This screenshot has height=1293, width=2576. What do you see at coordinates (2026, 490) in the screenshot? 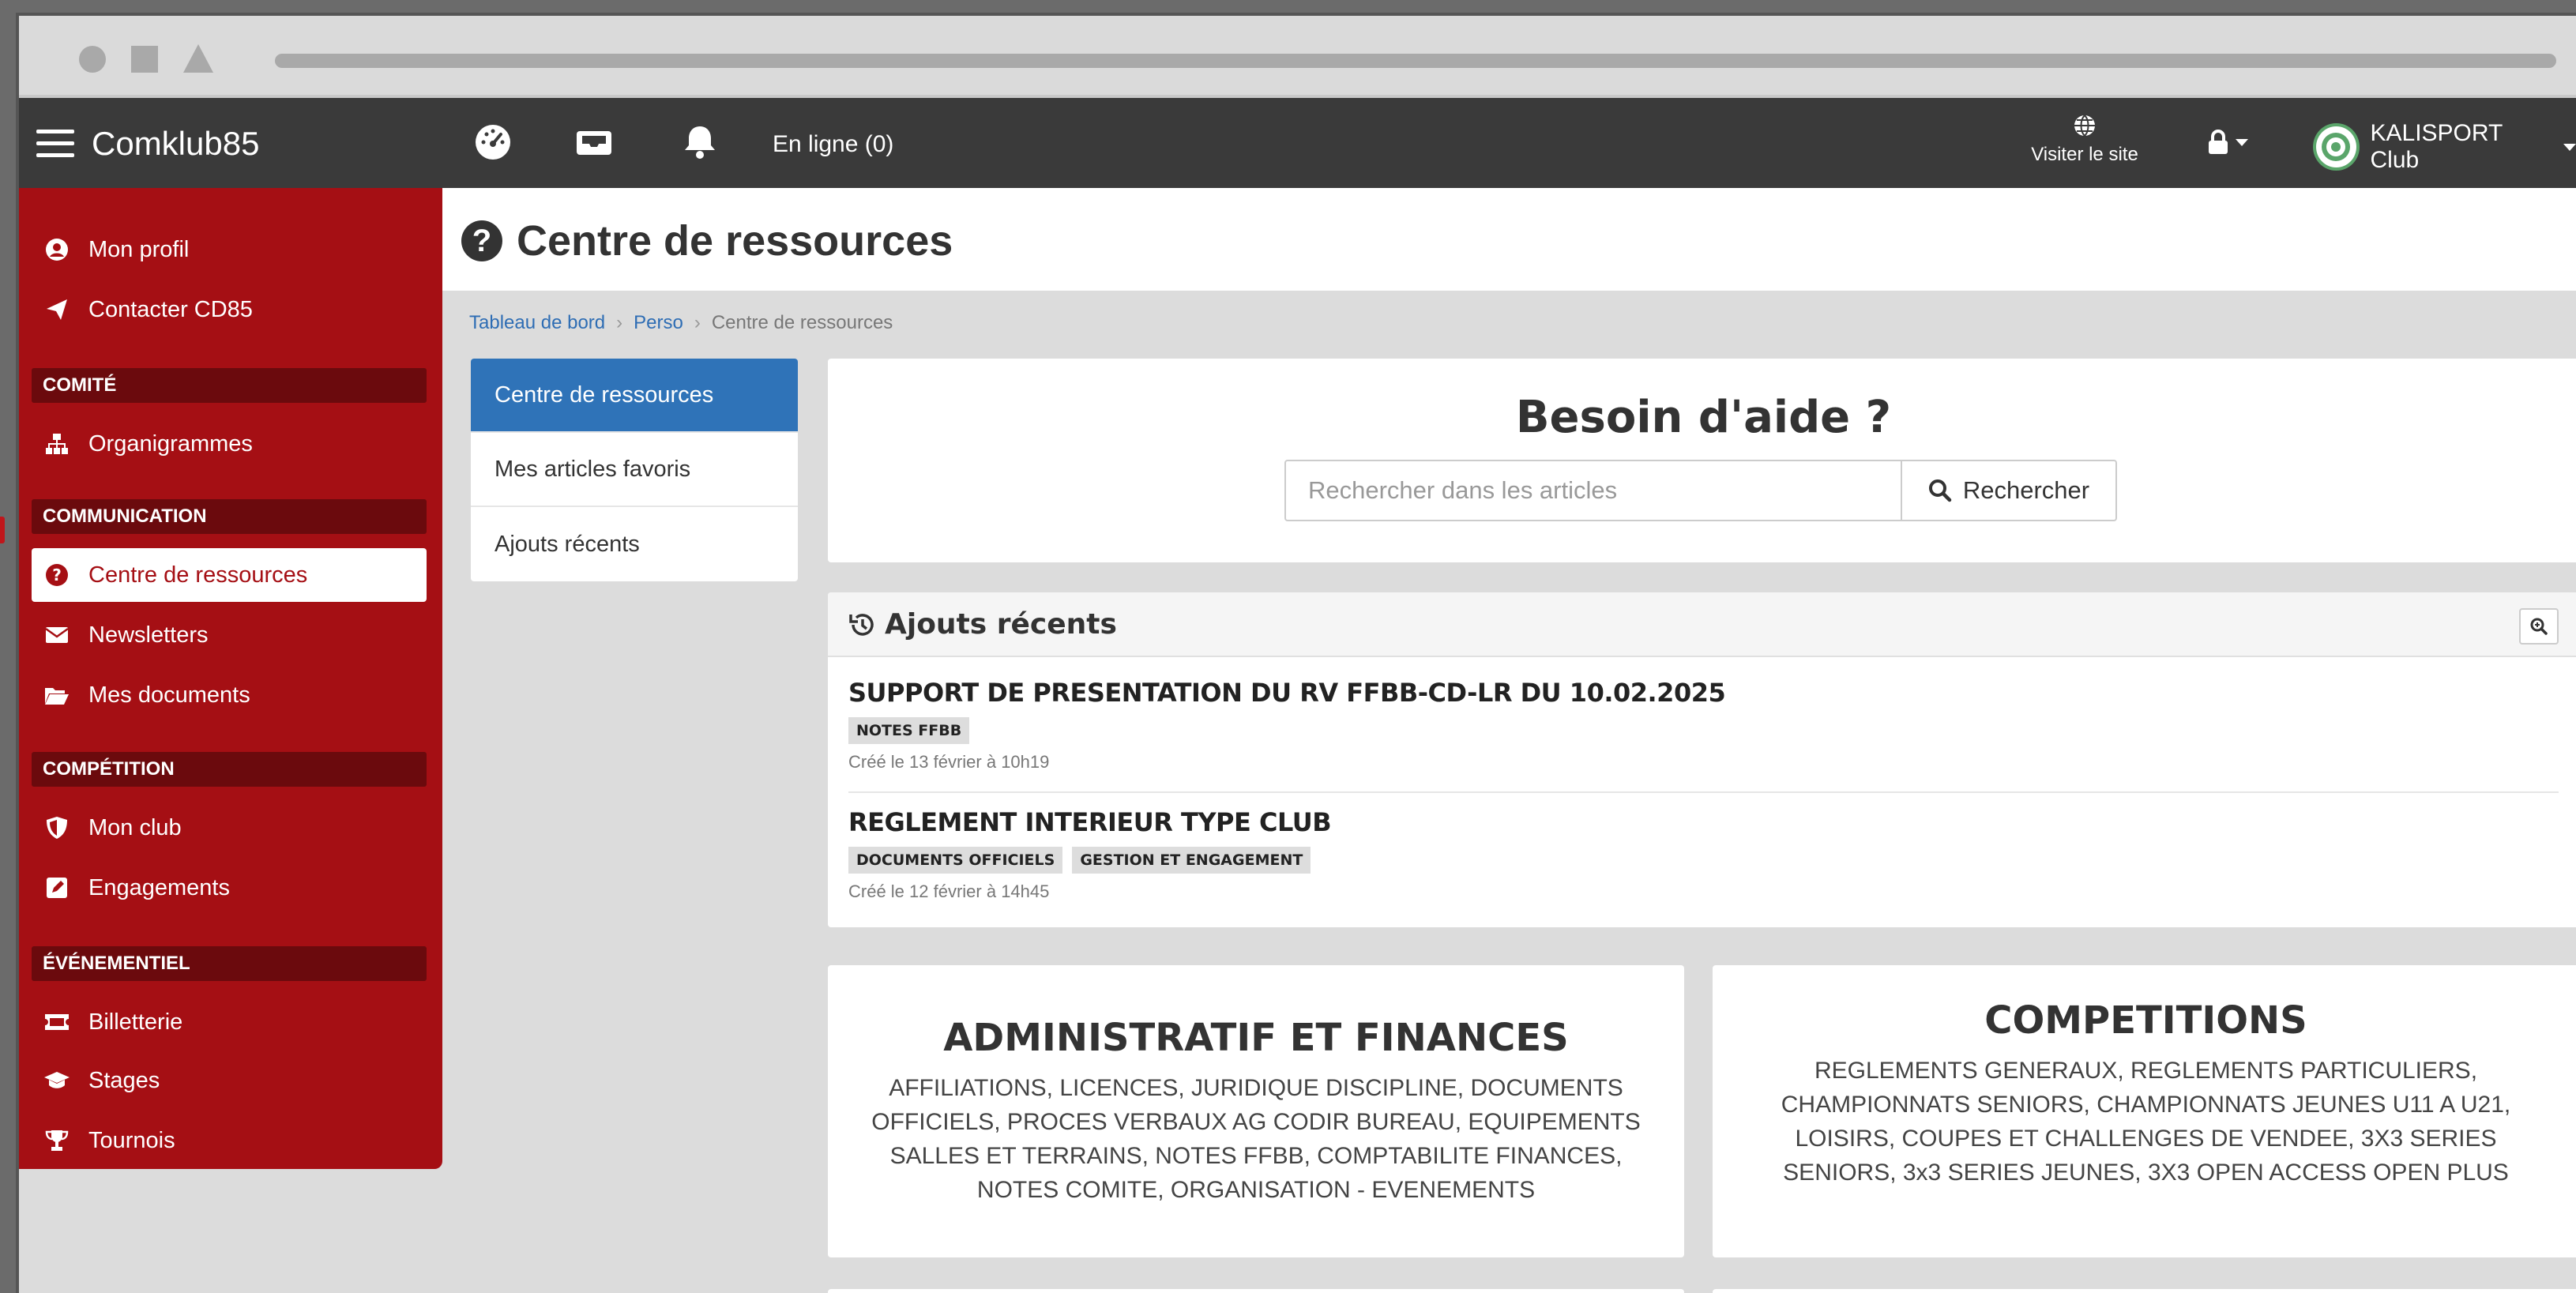
I see `search-button-label: Rechercher` at bounding box center [2026, 490].